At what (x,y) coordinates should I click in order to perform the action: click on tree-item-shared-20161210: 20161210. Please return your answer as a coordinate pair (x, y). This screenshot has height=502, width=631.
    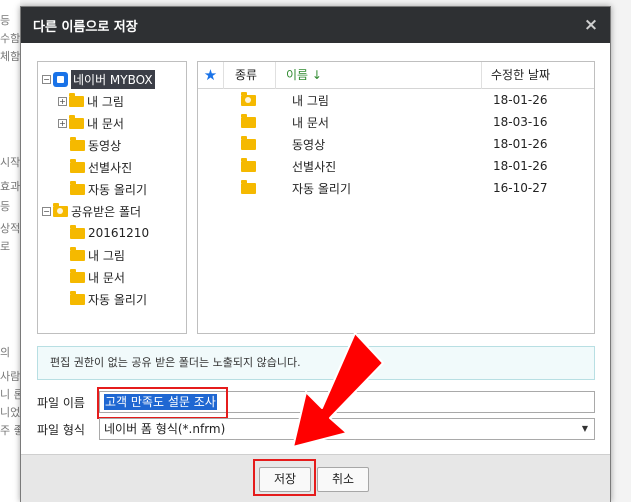
    Looking at the image, I should click on (112, 233).